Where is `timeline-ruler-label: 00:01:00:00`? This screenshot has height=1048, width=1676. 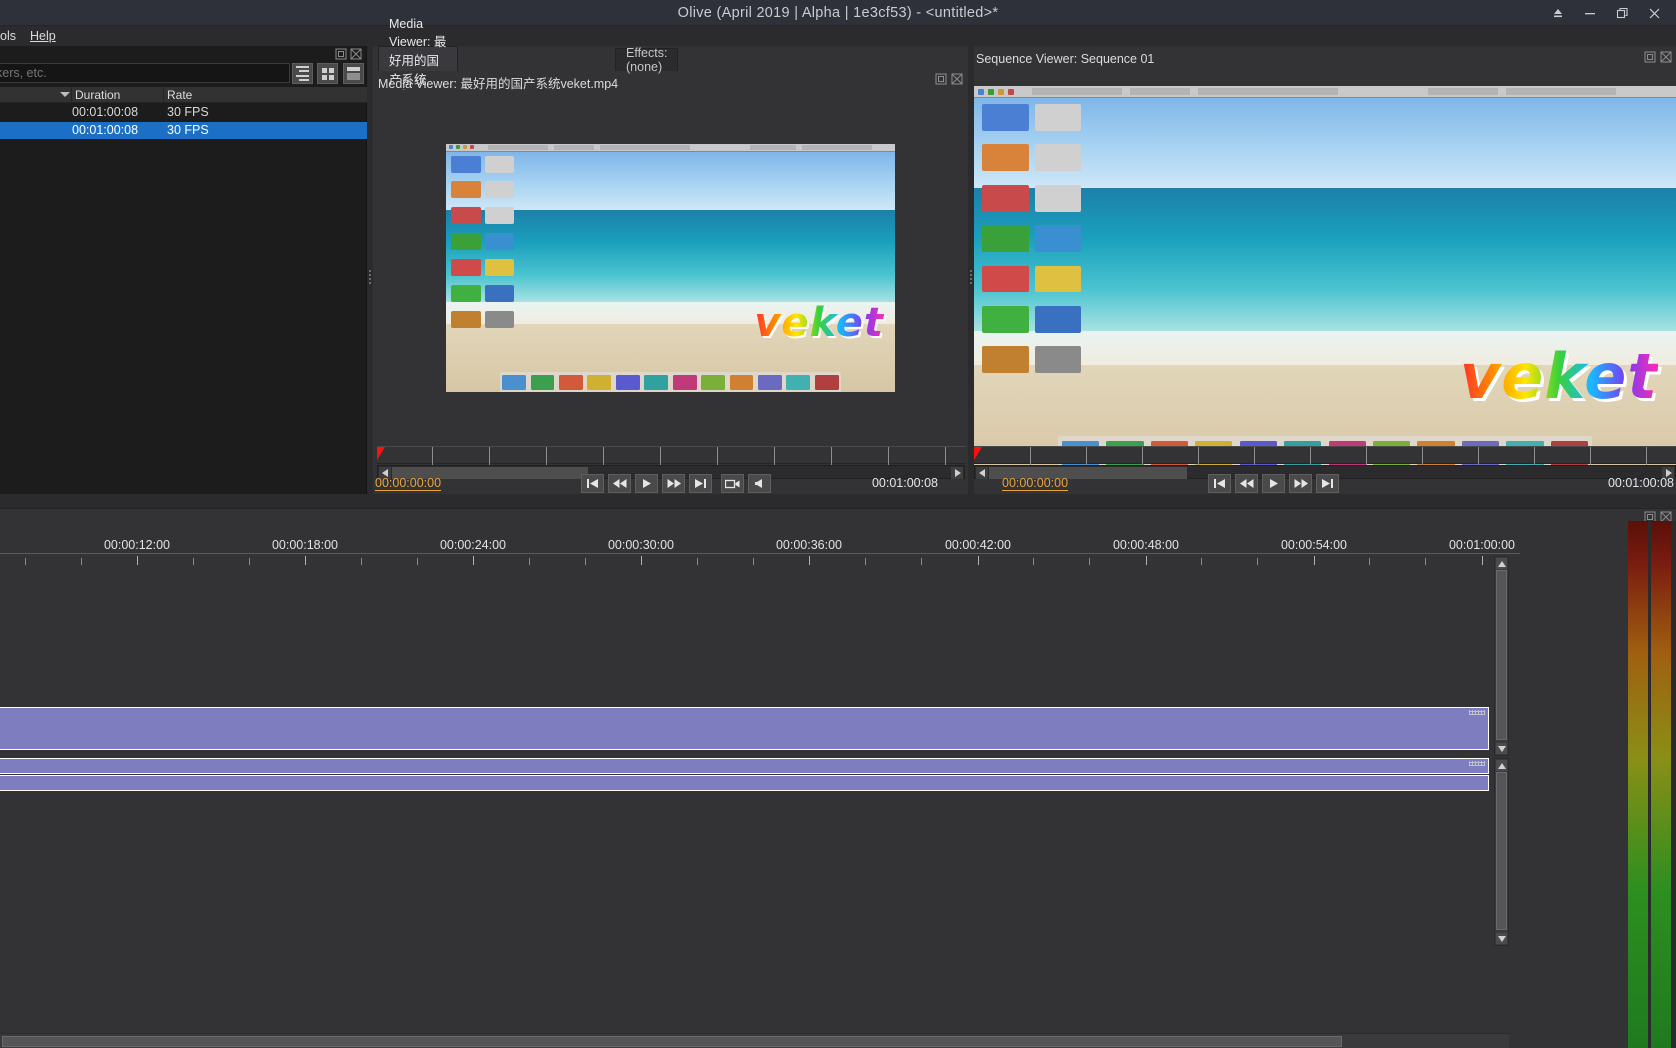 timeline-ruler-label: 00:01:00:00 is located at coordinates (1482, 545).